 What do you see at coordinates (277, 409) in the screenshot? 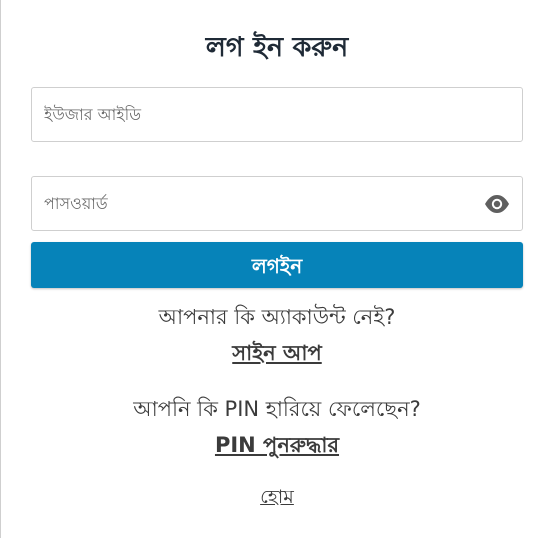
I see `lost-pin-text: আপনি কি PIN হারিয়ে ফেলেছেন?` at bounding box center [277, 409].